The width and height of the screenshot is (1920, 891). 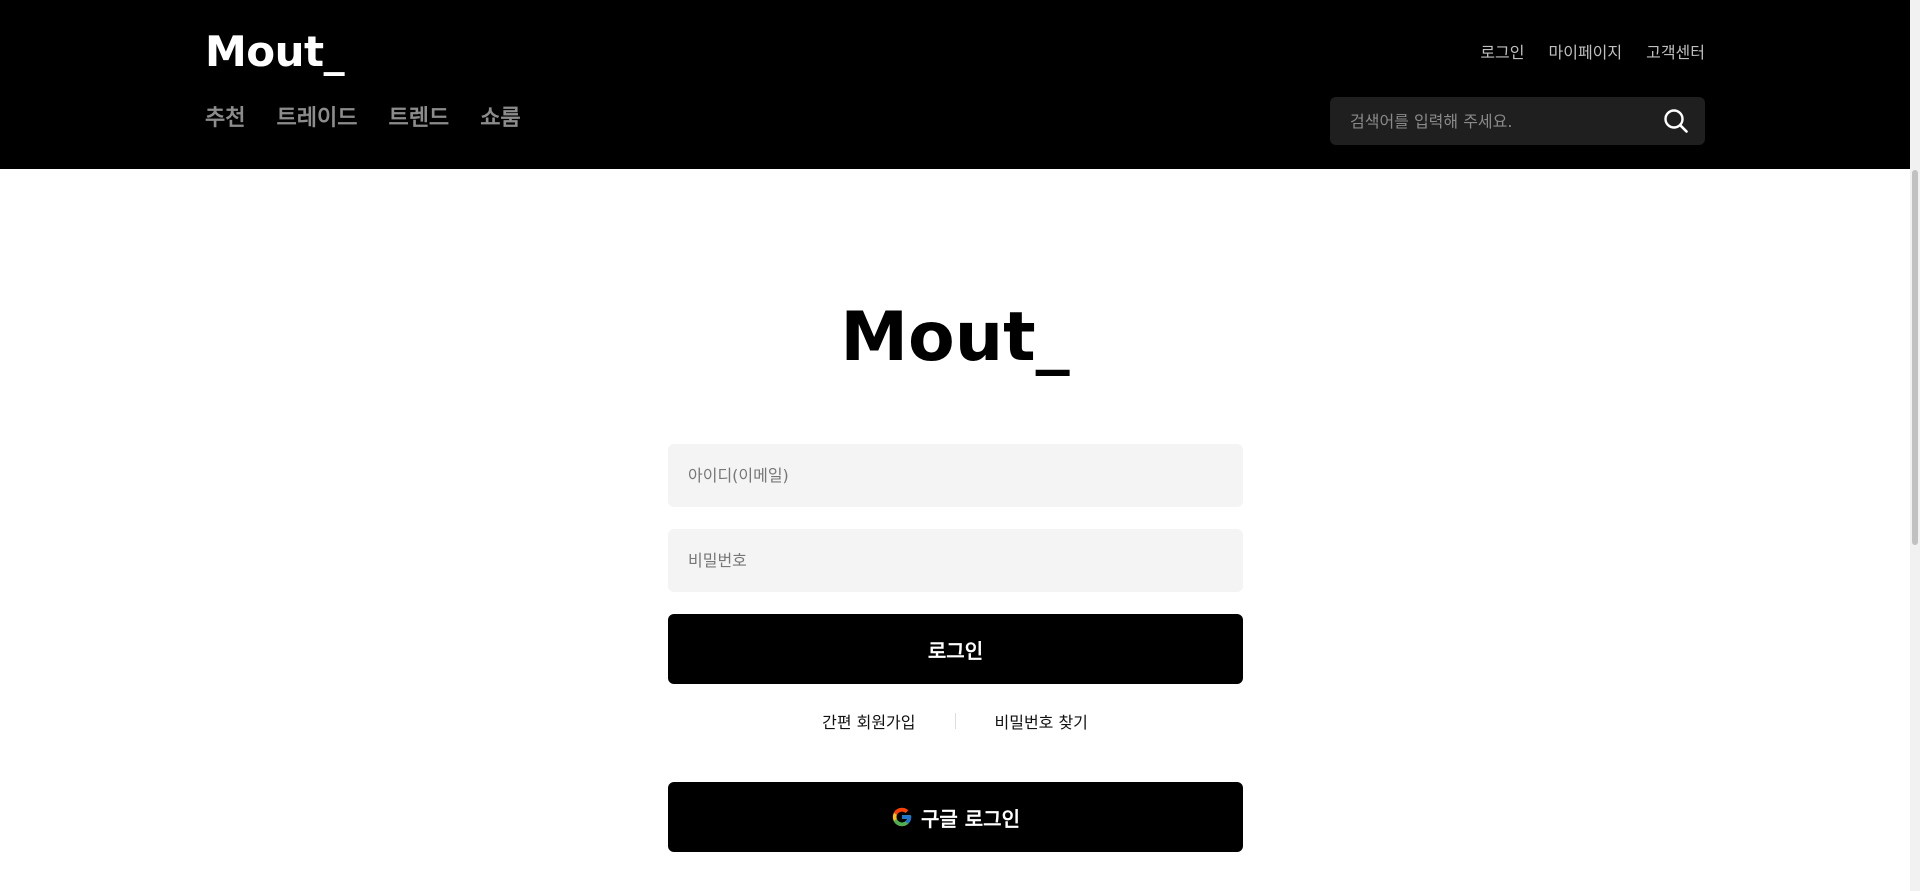 I want to click on google-login-button: 구글 로그인, so click(x=955, y=817).